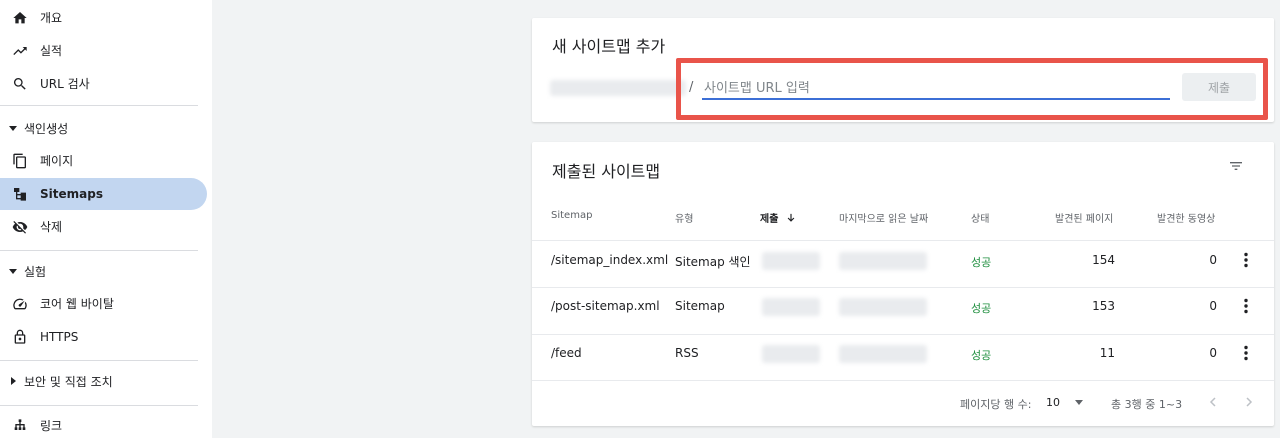  What do you see at coordinates (1249, 402) in the screenshot?
I see `chevron-right-icon` at bounding box center [1249, 402].